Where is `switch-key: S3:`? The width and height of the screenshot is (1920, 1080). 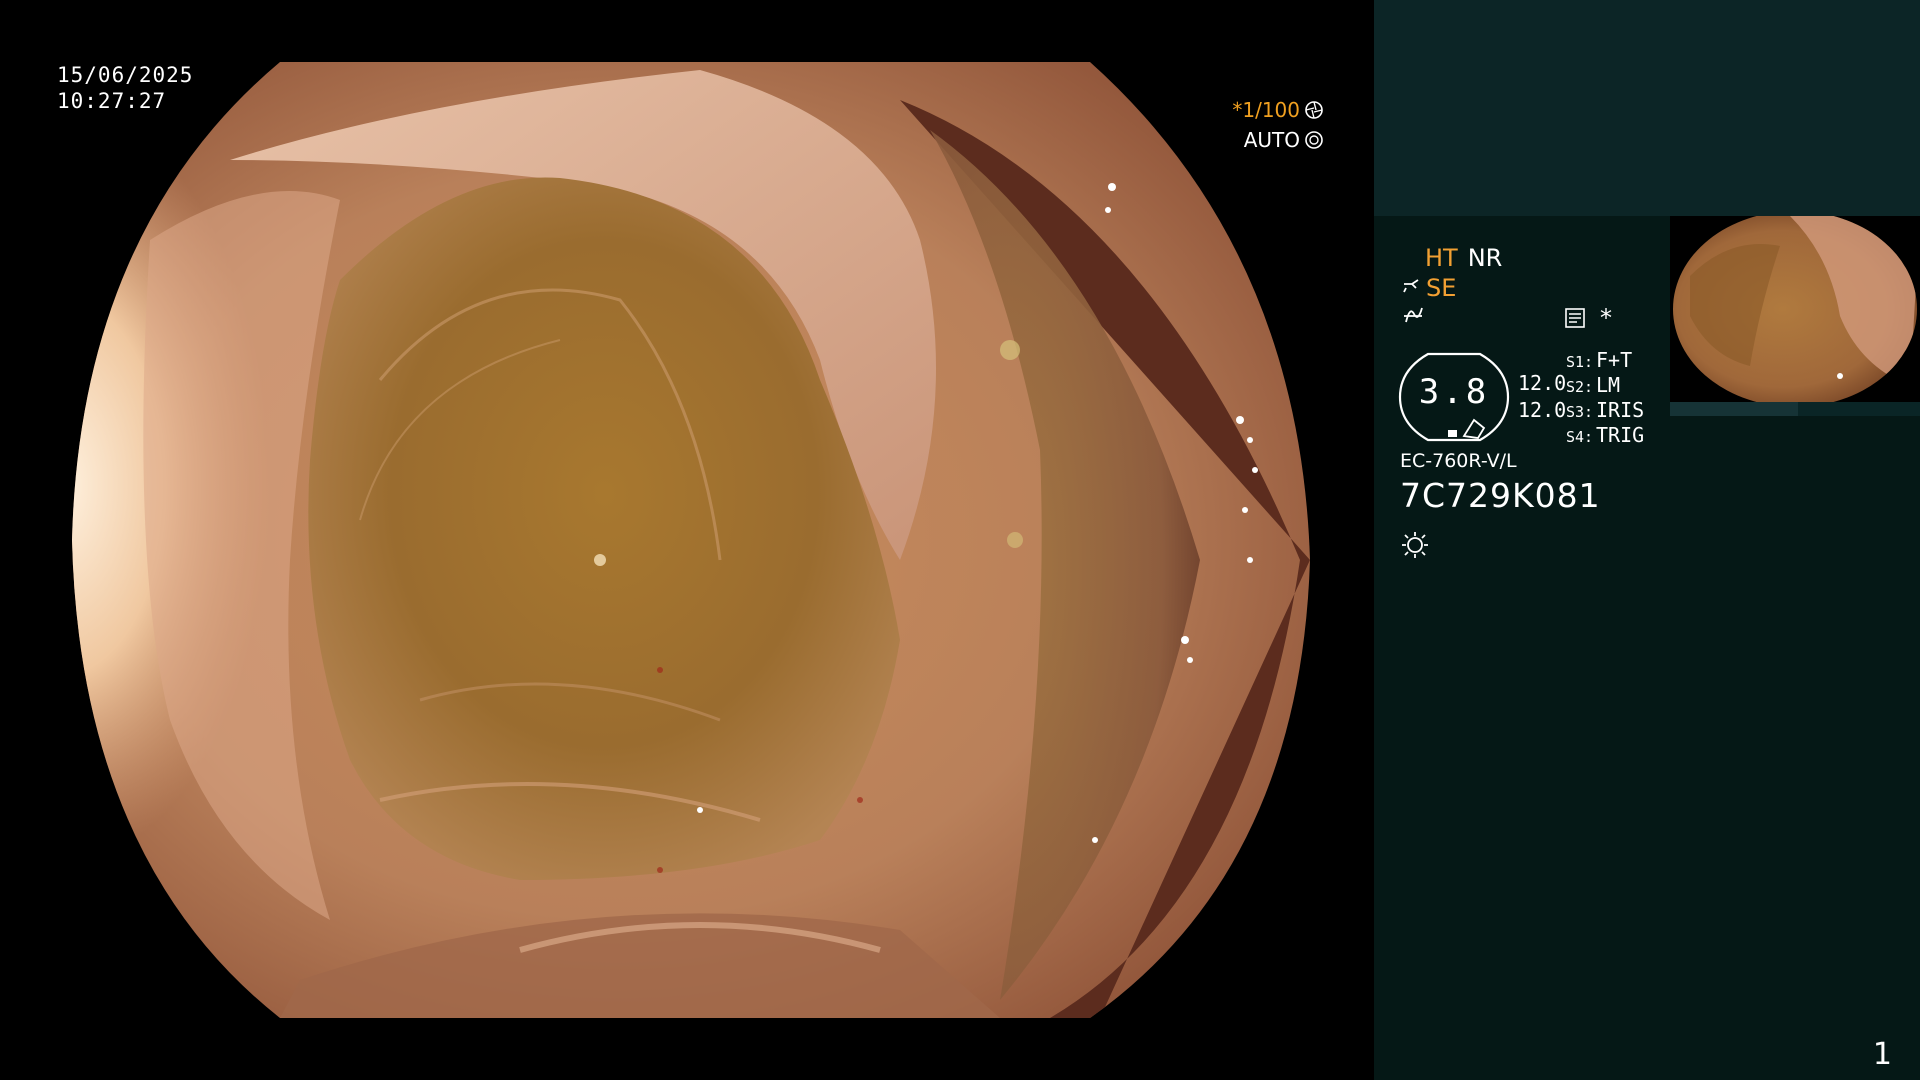
switch-key: S3: is located at coordinates (1580, 412).